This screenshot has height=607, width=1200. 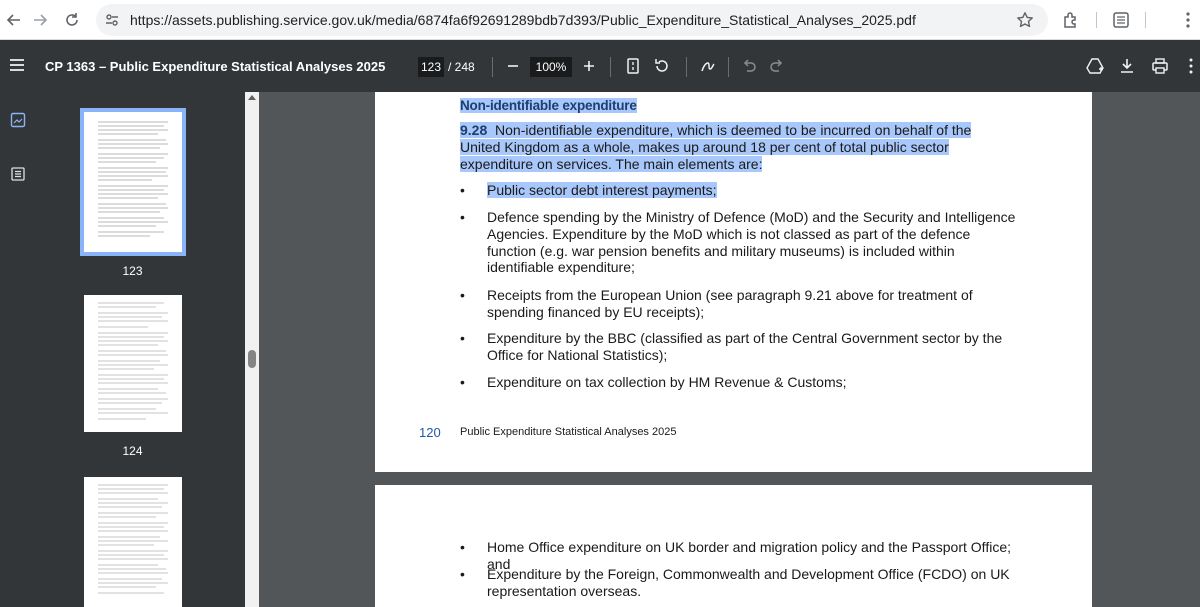 I want to click on outline-view-icon, so click(x=18, y=174).